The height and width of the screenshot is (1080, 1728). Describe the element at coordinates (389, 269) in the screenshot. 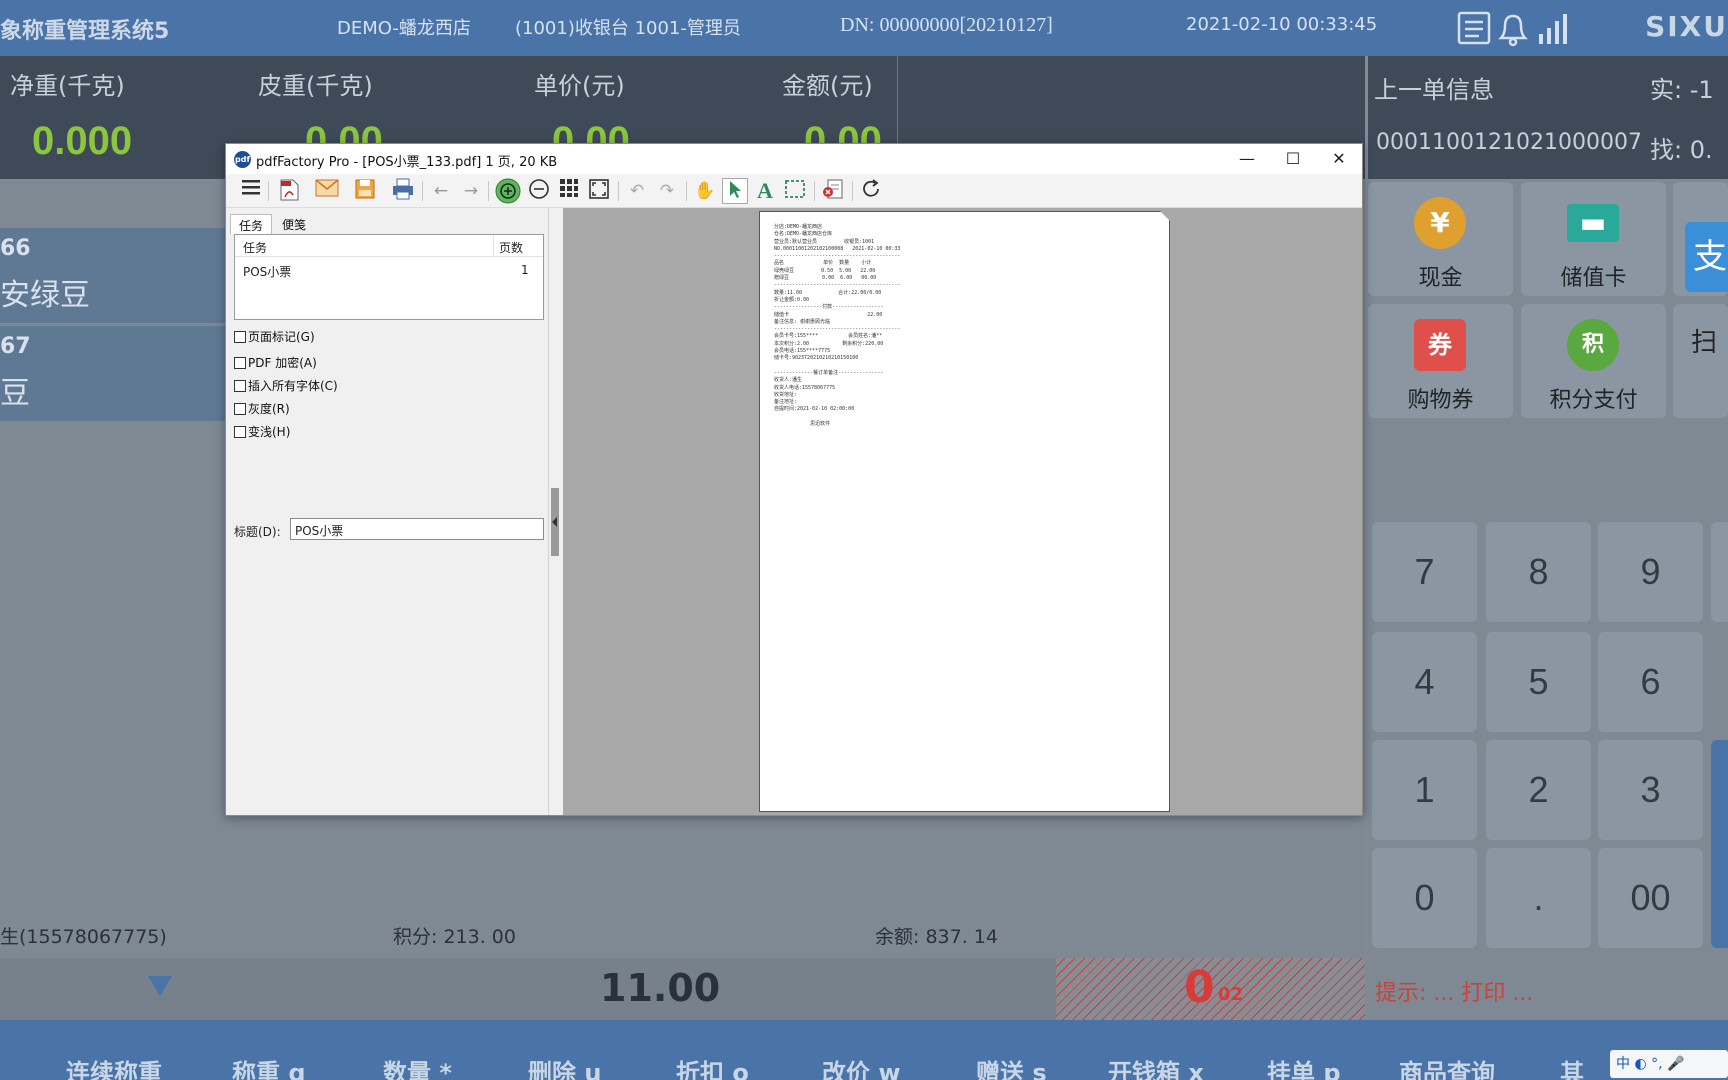

I see `table-row: POS小票 1` at that location.